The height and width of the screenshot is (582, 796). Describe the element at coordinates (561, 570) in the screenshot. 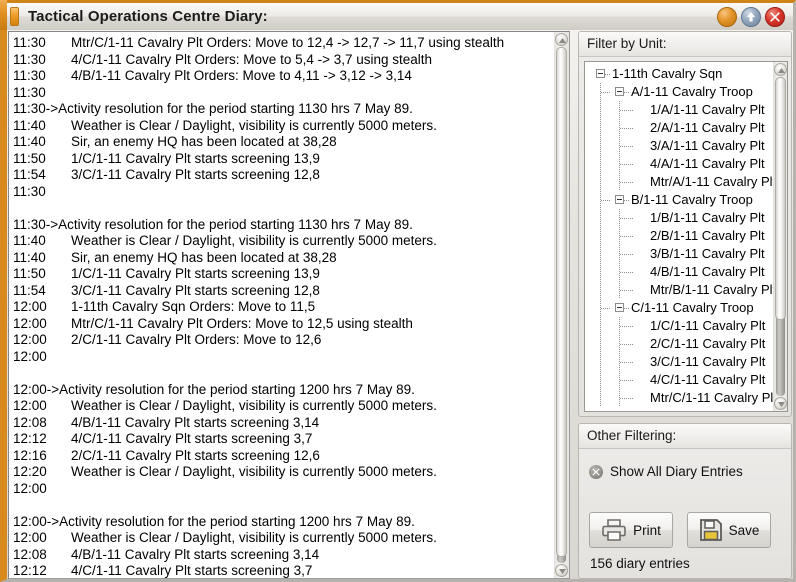

I see `scroll-down-button` at that location.